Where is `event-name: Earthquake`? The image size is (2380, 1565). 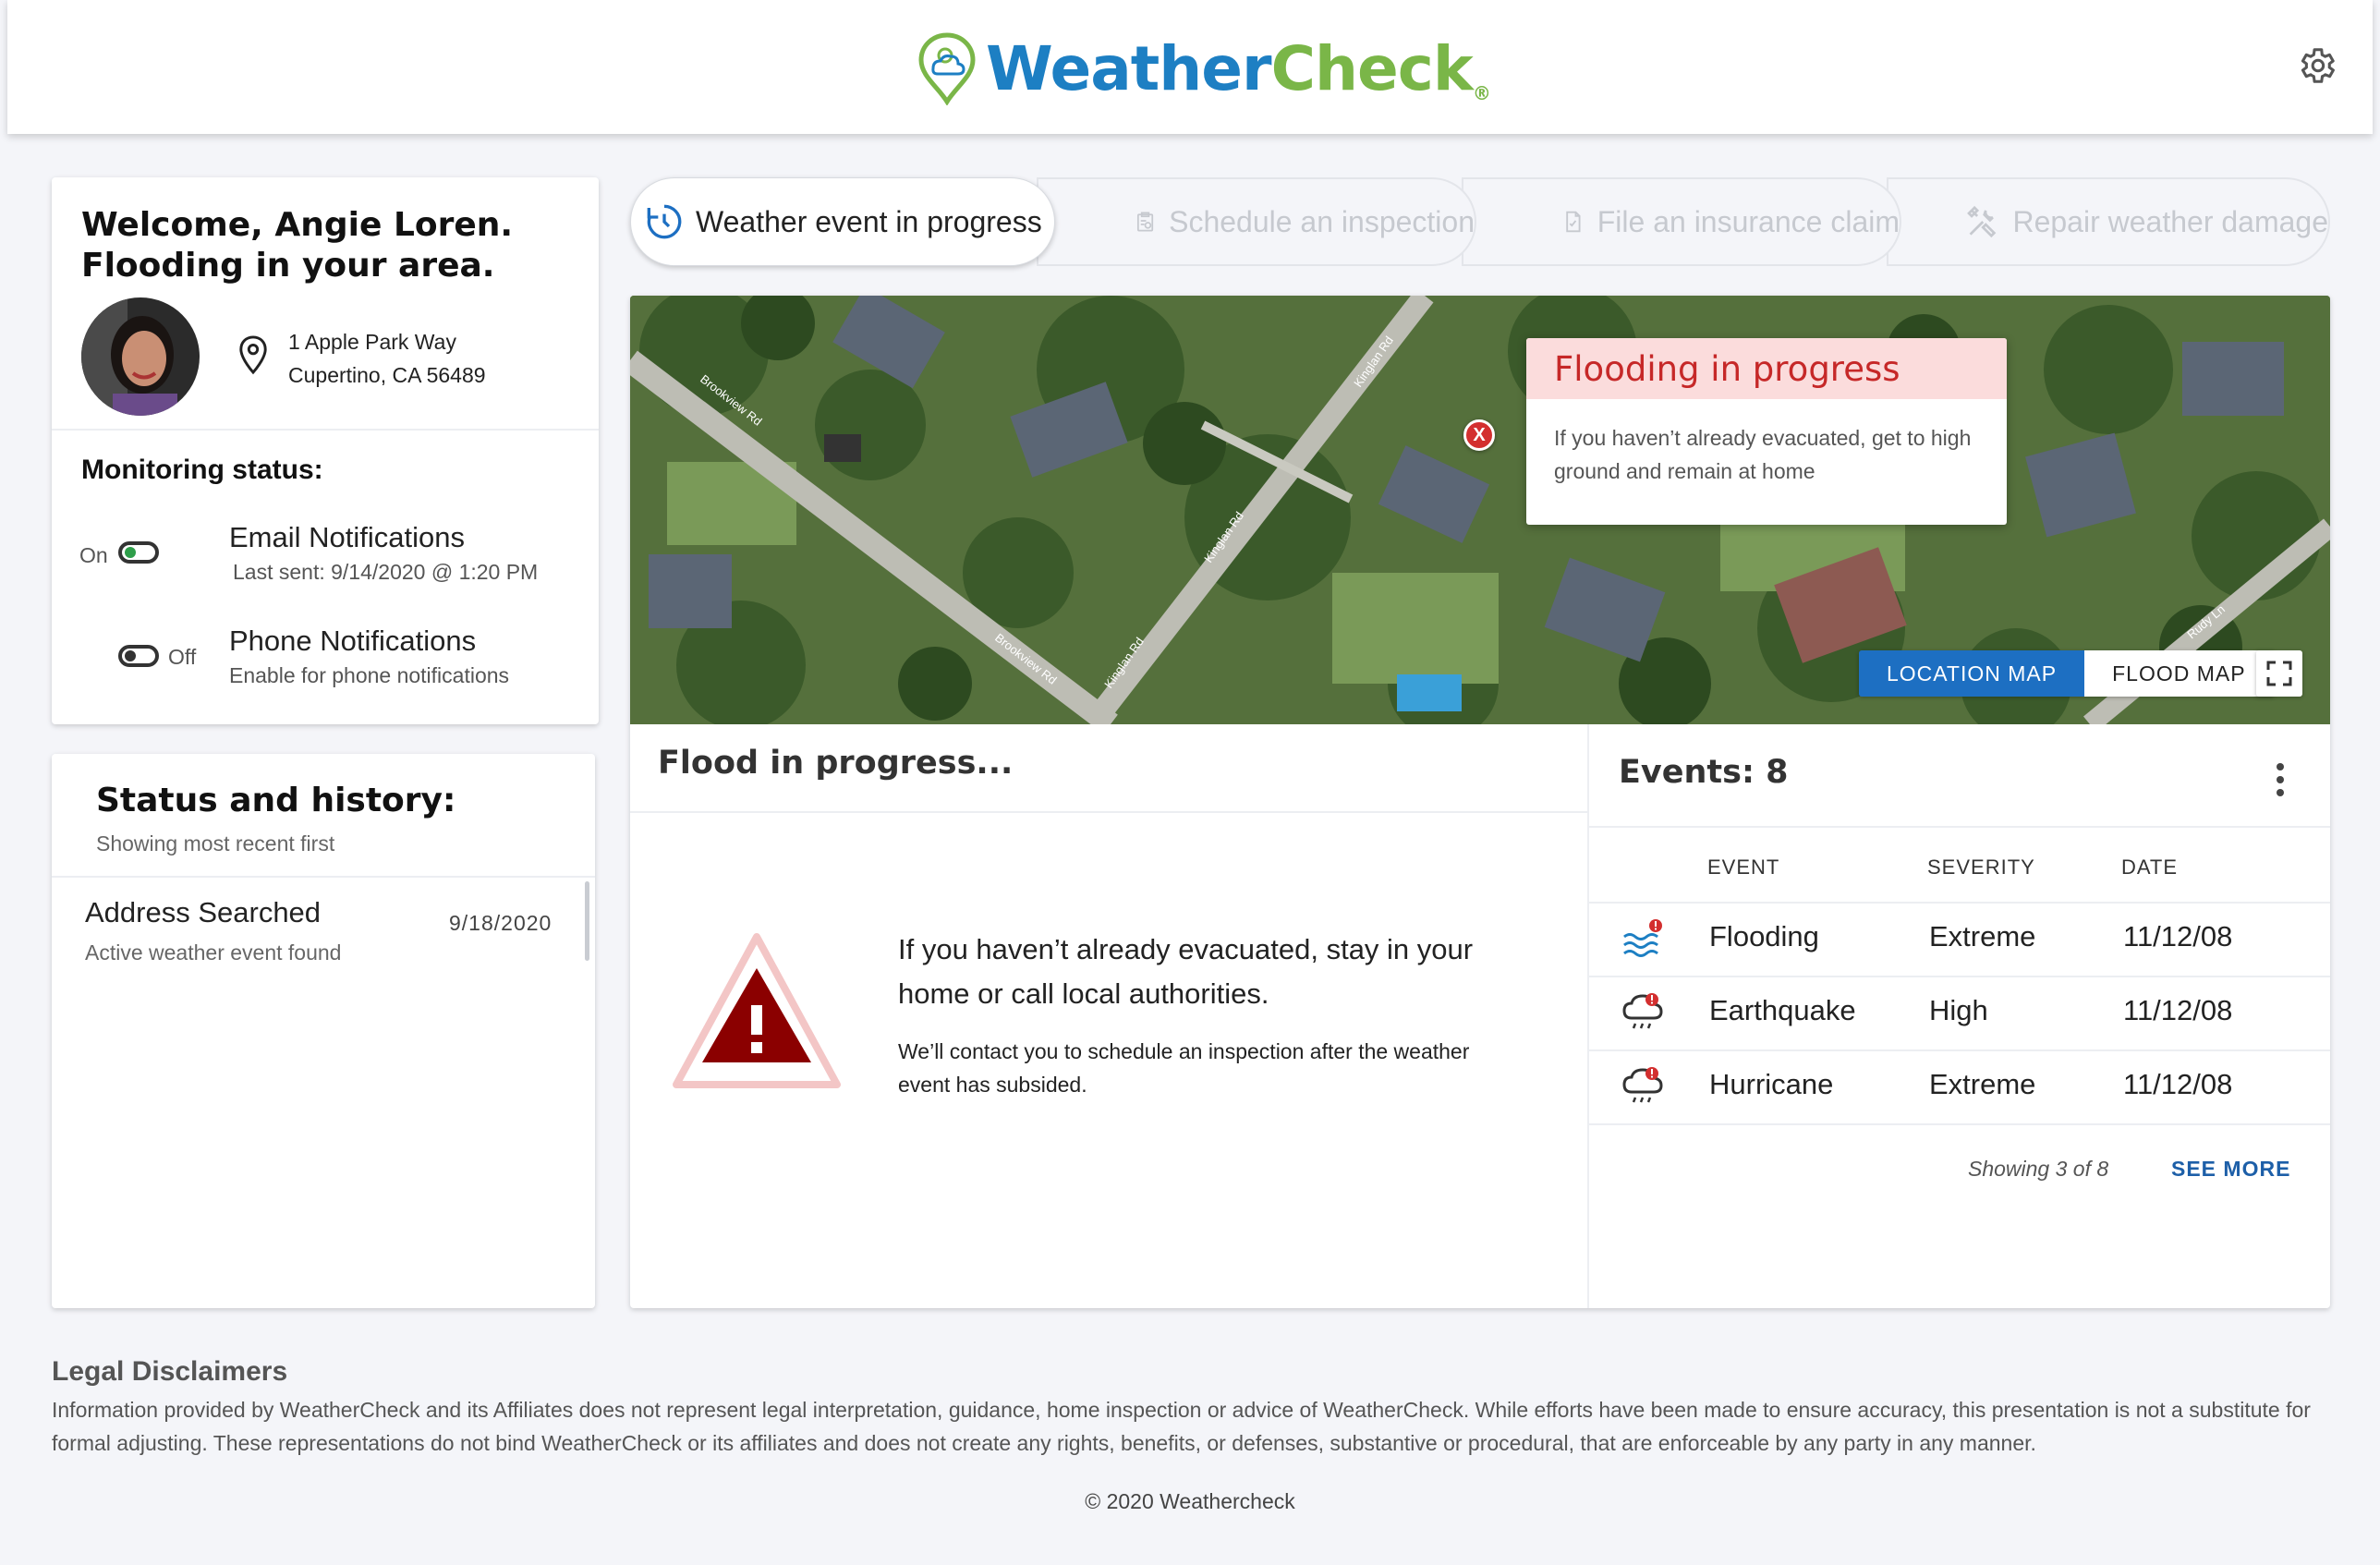
event-name: Earthquake is located at coordinates (1782, 1010).